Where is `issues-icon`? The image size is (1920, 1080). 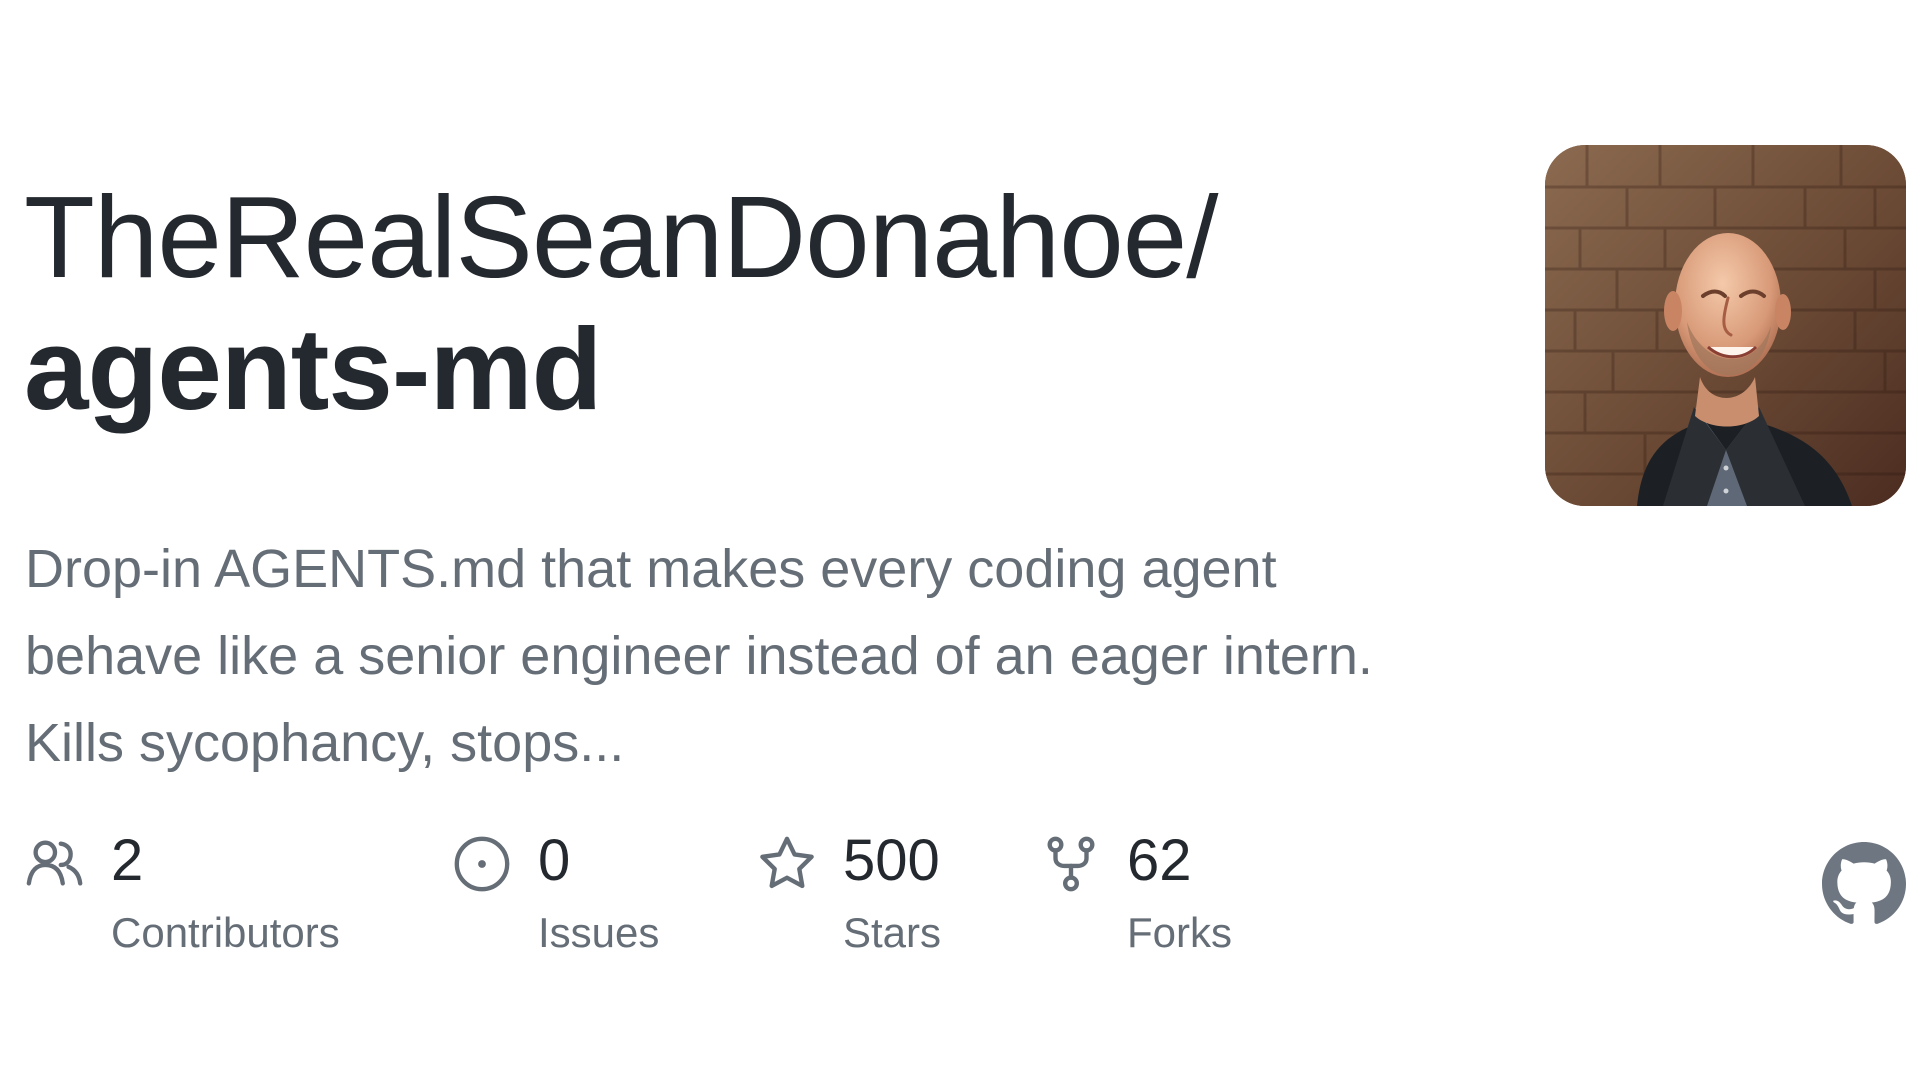
issues-icon is located at coordinates (482, 864).